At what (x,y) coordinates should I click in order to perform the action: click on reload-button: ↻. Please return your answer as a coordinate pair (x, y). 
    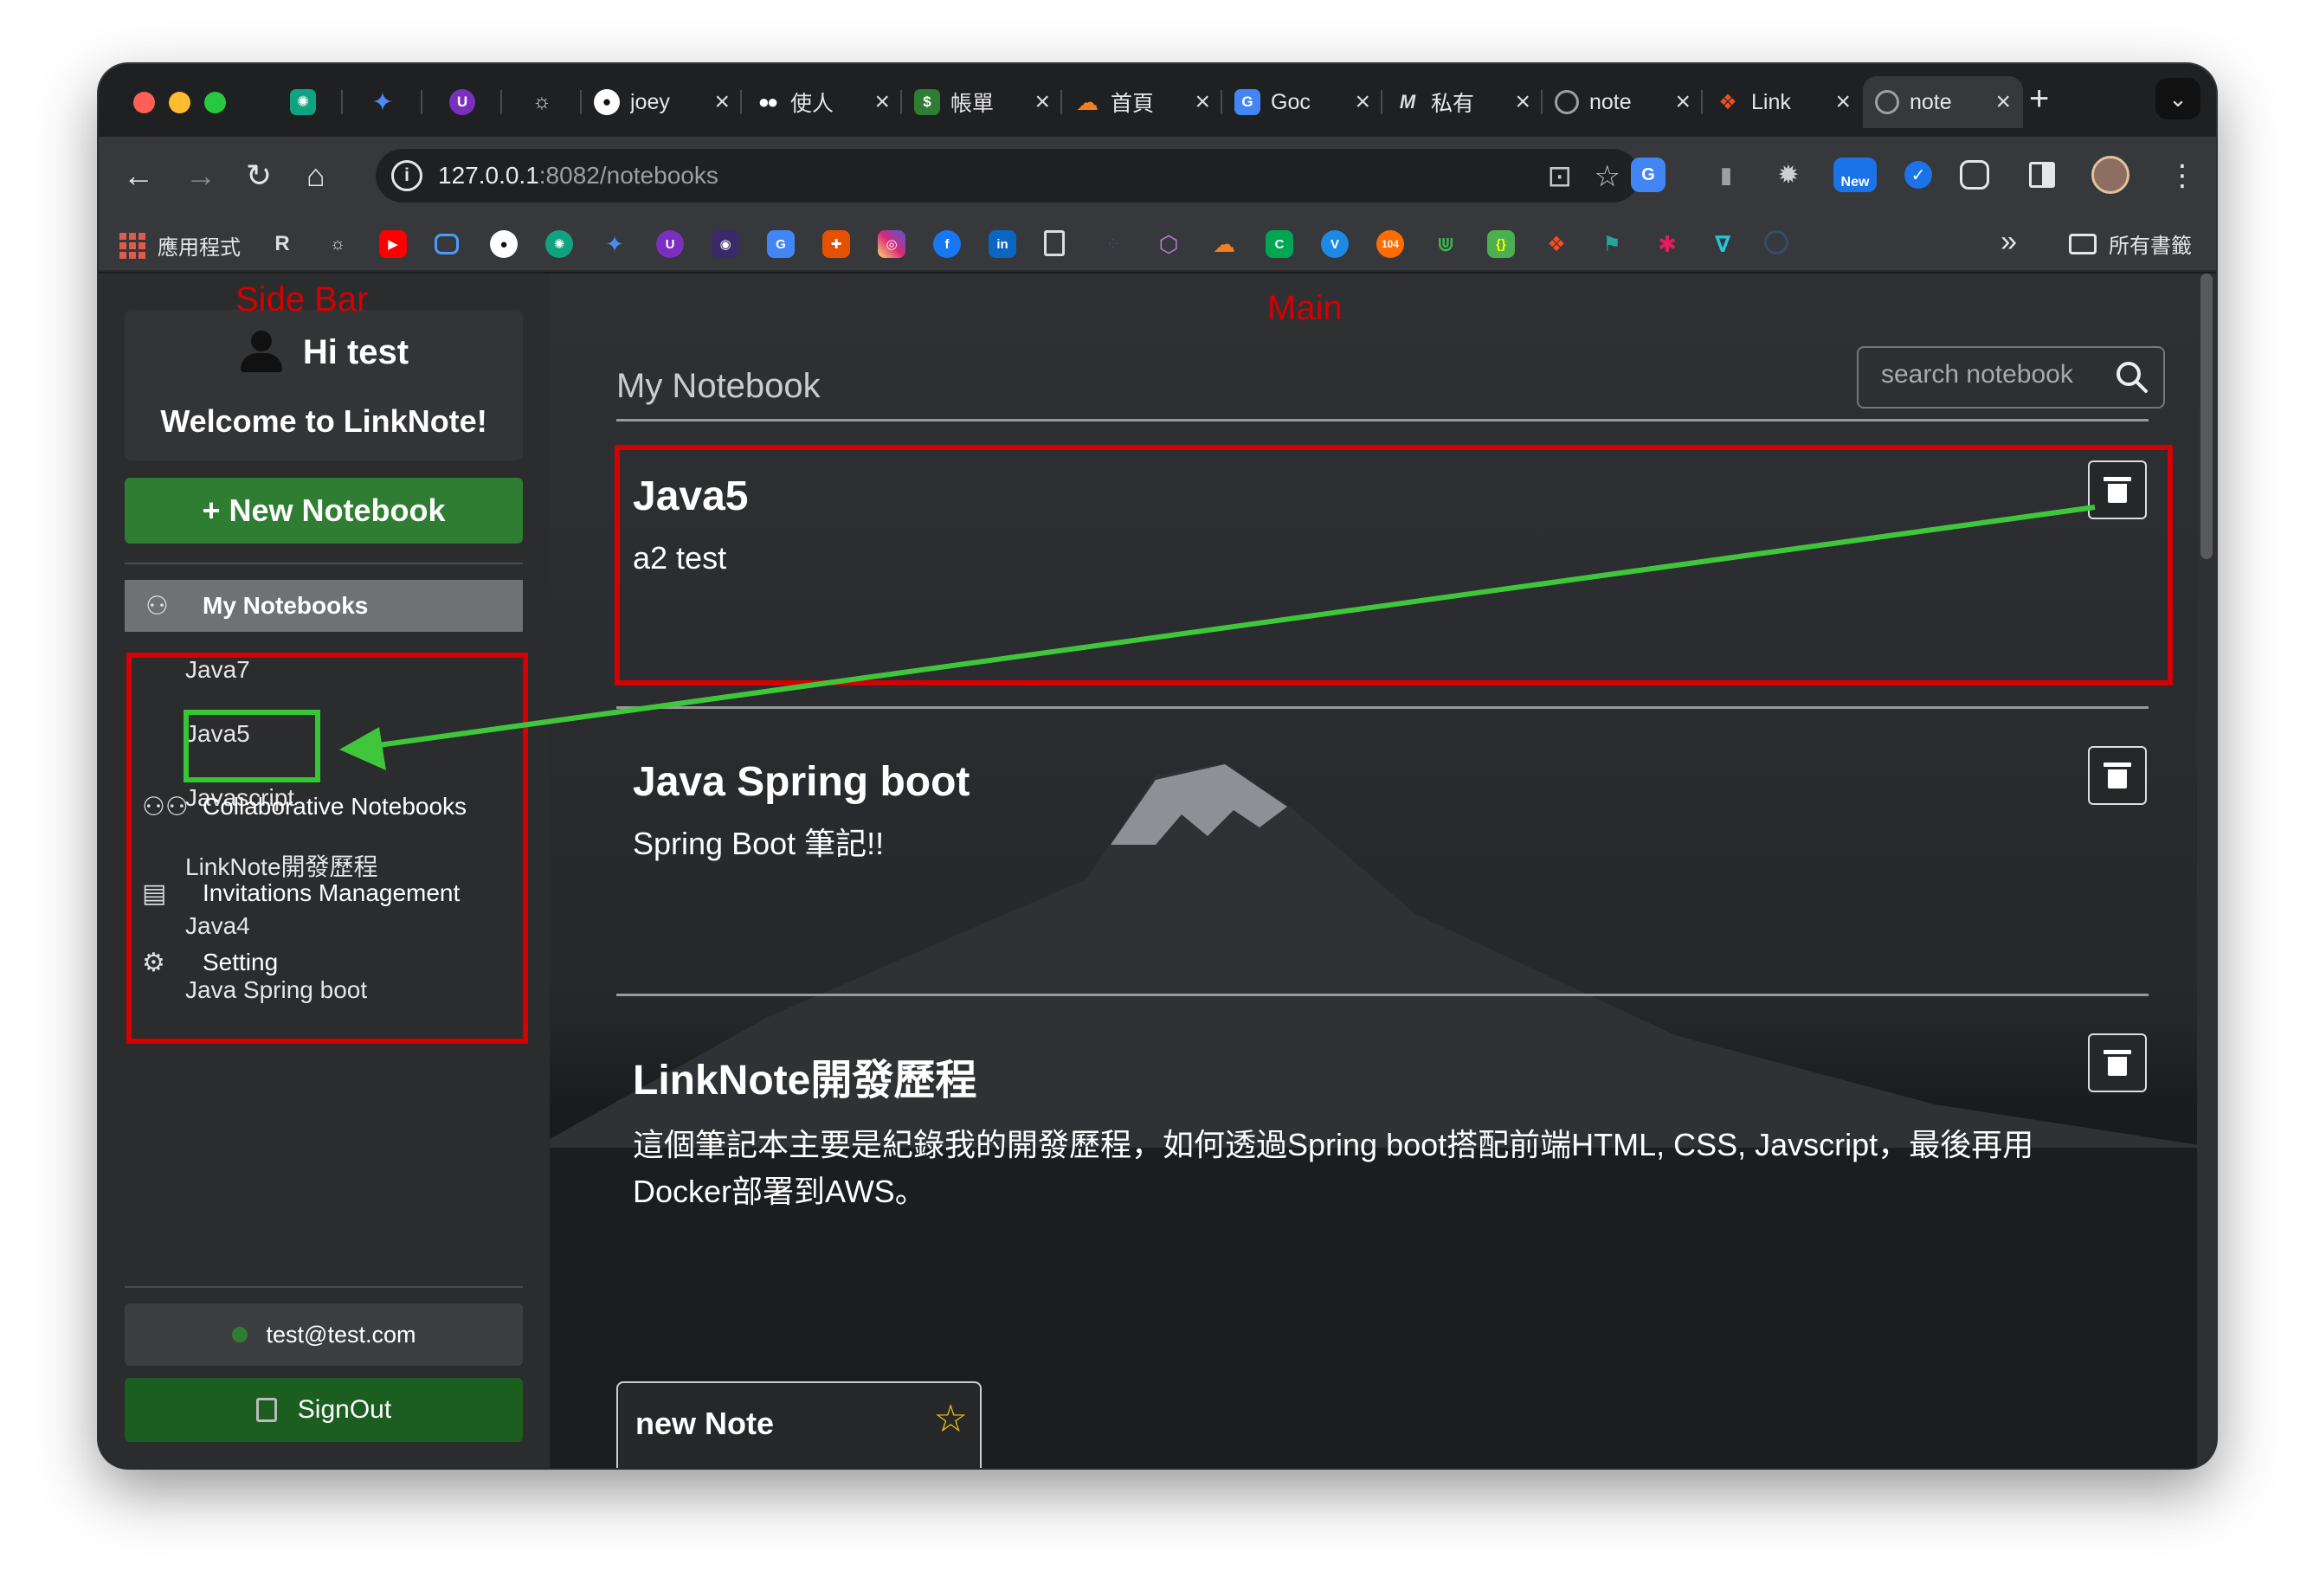
    Looking at the image, I should click on (259, 176).